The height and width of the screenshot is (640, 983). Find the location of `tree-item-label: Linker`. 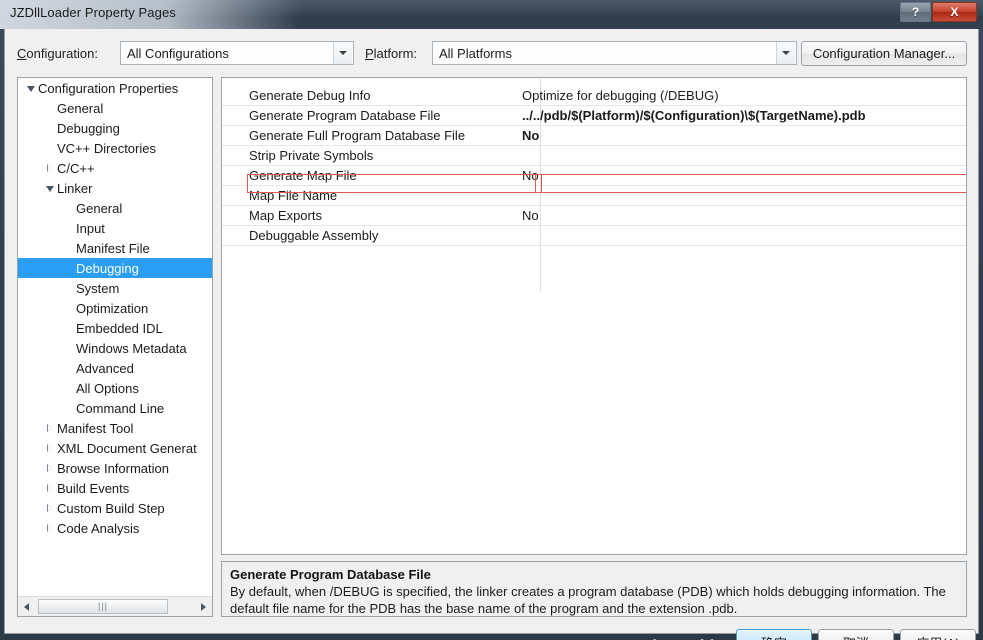

tree-item-label: Linker is located at coordinates (75, 188).